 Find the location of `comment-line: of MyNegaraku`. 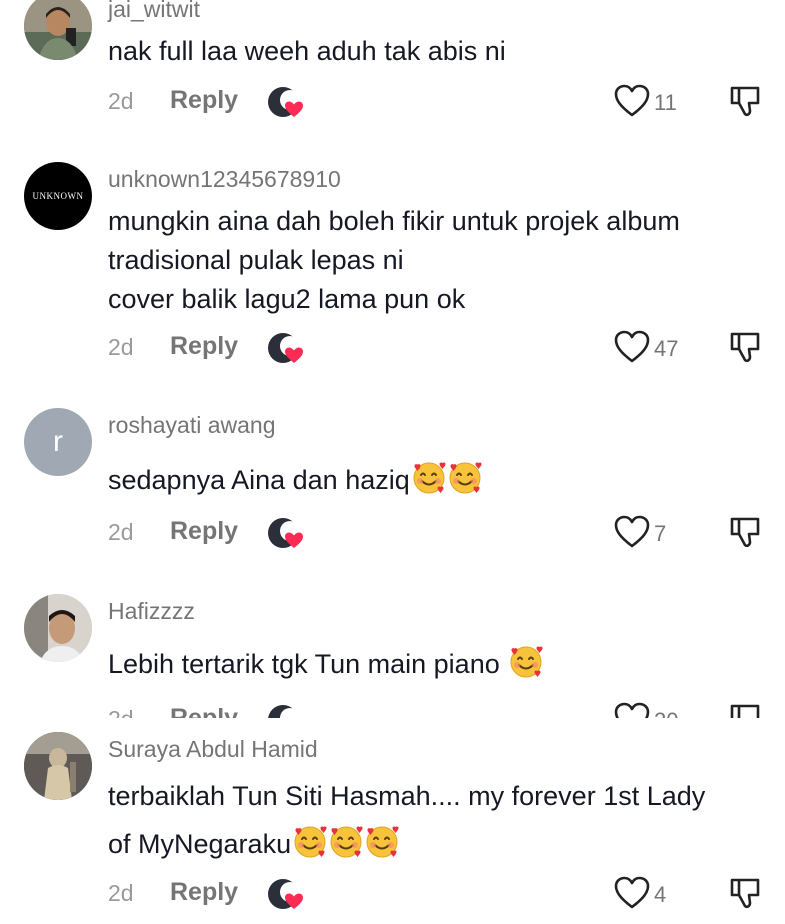

comment-line: of MyNegaraku is located at coordinates (200, 844).